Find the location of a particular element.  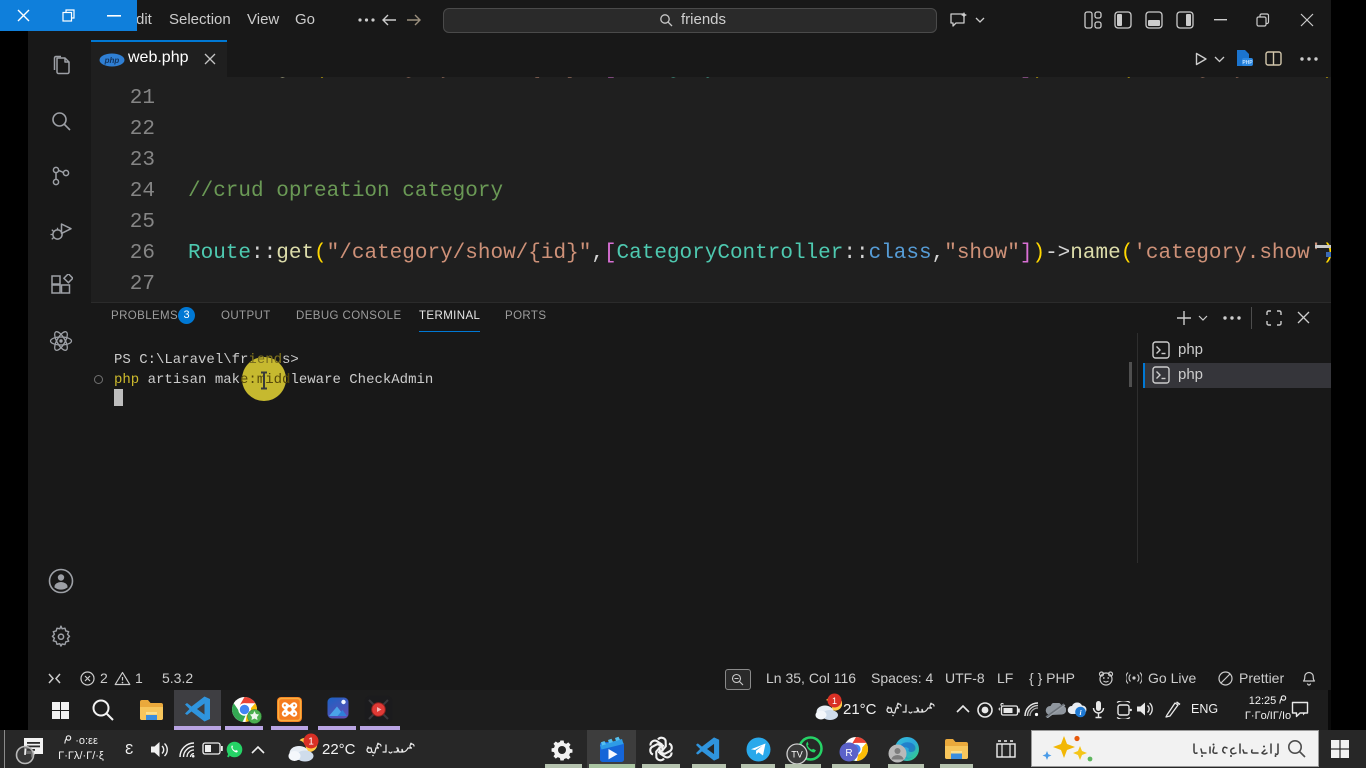

svg-text: PHP is located at coordinates (1247, 63).